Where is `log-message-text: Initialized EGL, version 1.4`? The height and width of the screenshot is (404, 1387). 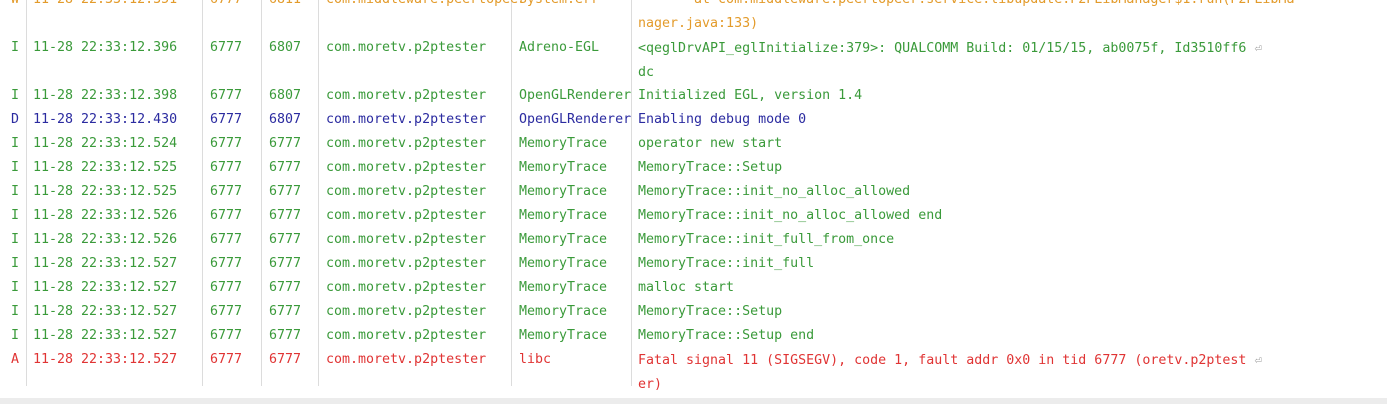 log-message-text: Initialized EGL, version 1.4 is located at coordinates (750, 95).